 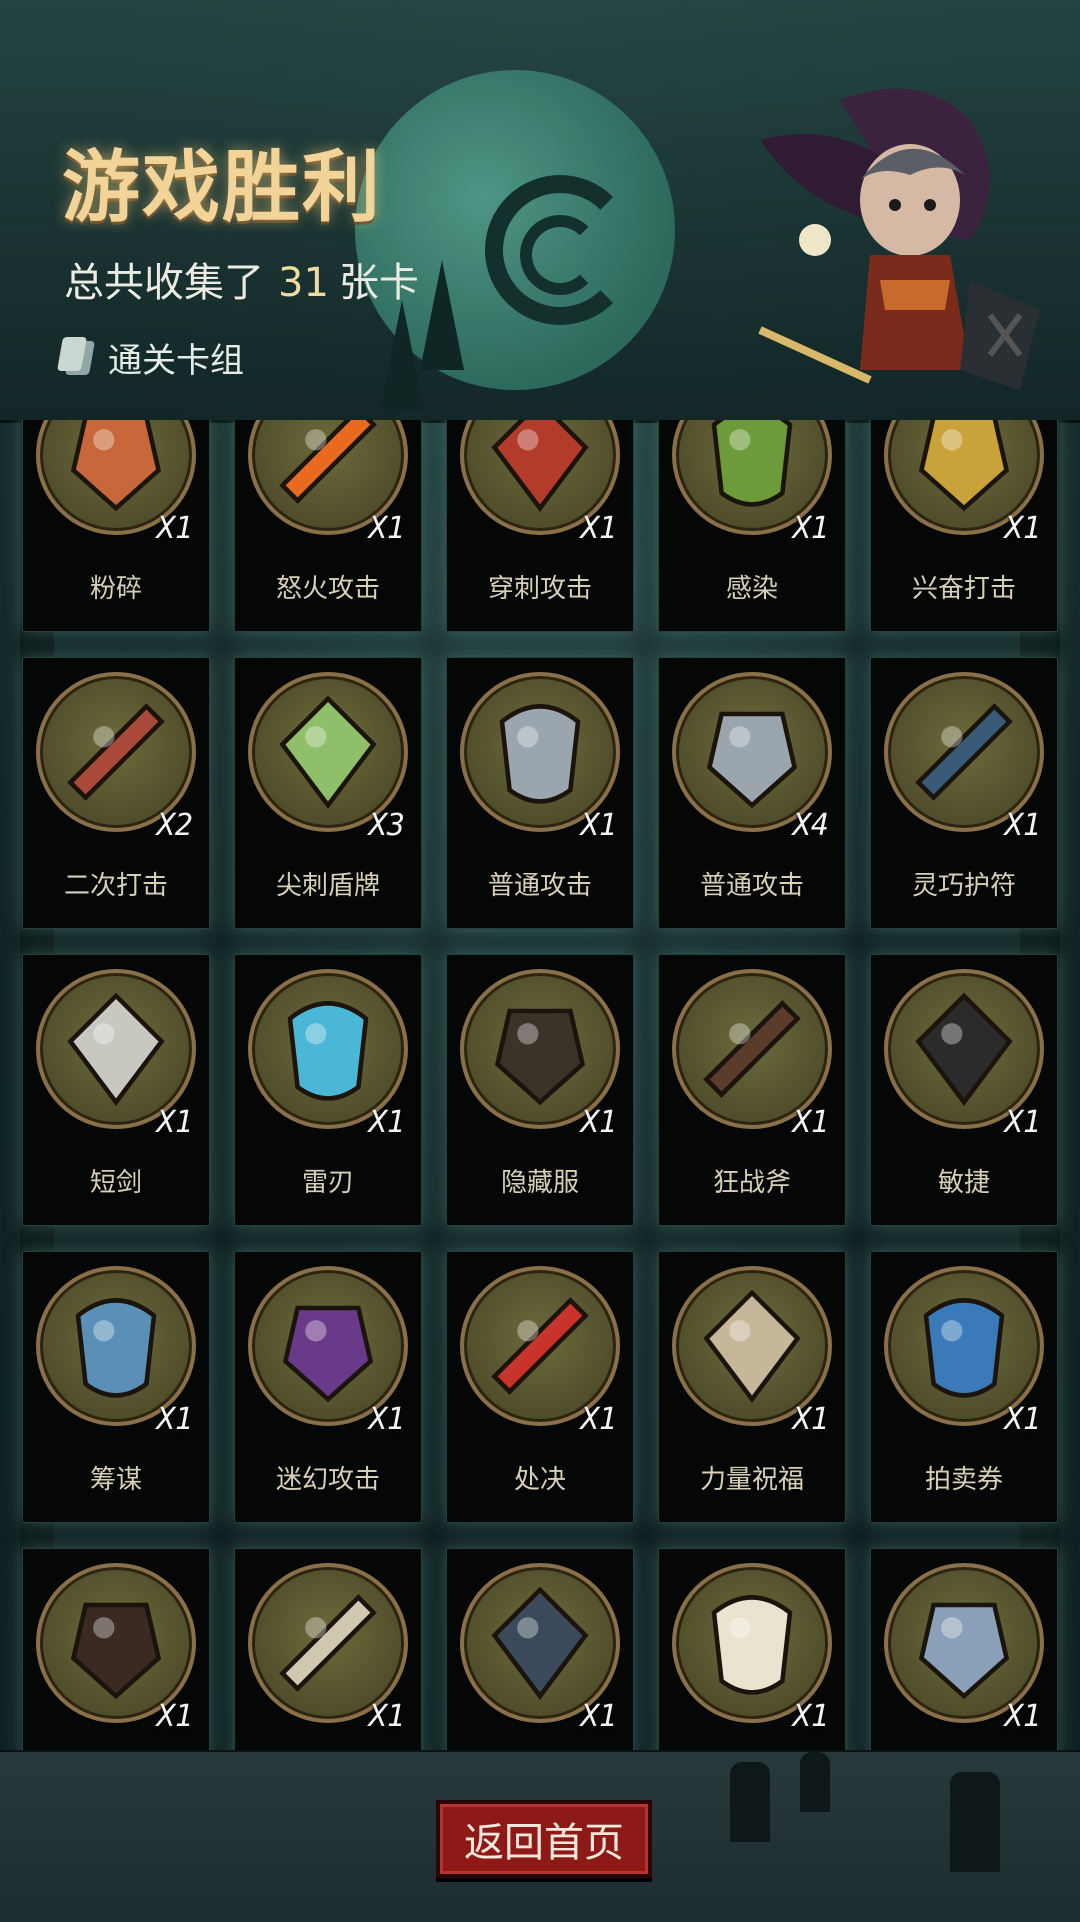 What do you see at coordinates (540, 1387) in the screenshot?
I see `card-execution: X1 处决` at bounding box center [540, 1387].